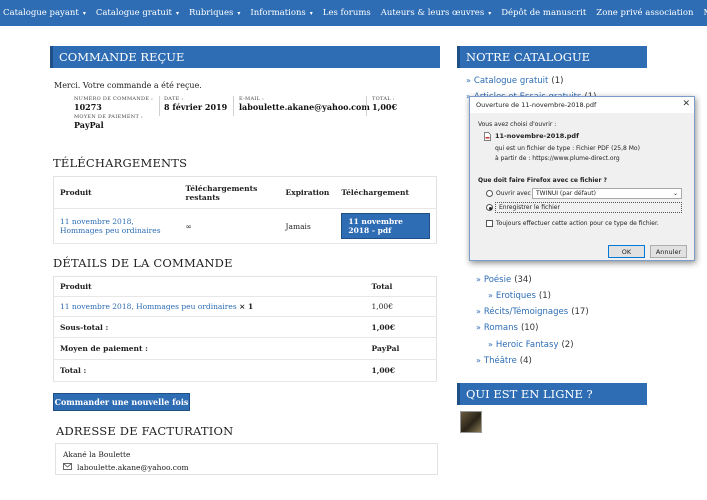 This screenshot has width=707, height=500. What do you see at coordinates (607, 193) in the screenshot?
I see `open-with-select: TWINUI (par défaut) ⌄` at bounding box center [607, 193].